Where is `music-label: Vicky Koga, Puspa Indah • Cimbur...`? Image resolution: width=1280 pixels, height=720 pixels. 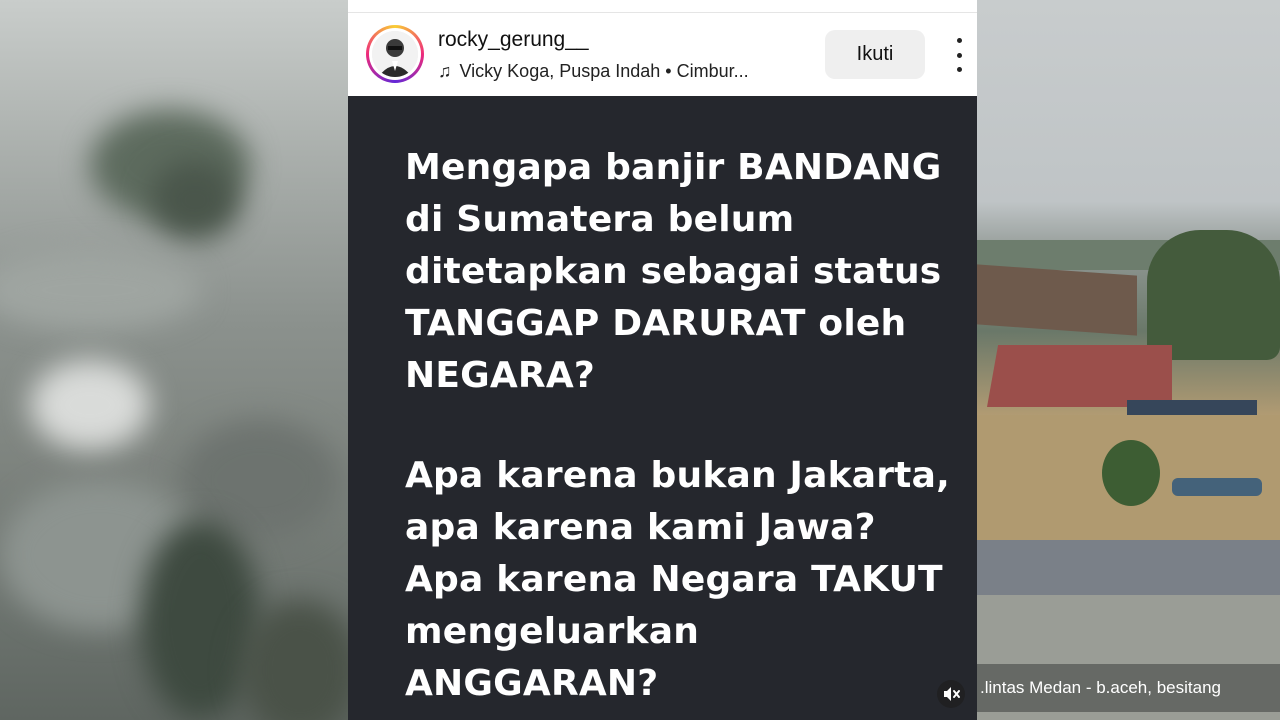
music-label: Vicky Koga, Puspa Indah • Cimbur... is located at coordinates (604, 71).